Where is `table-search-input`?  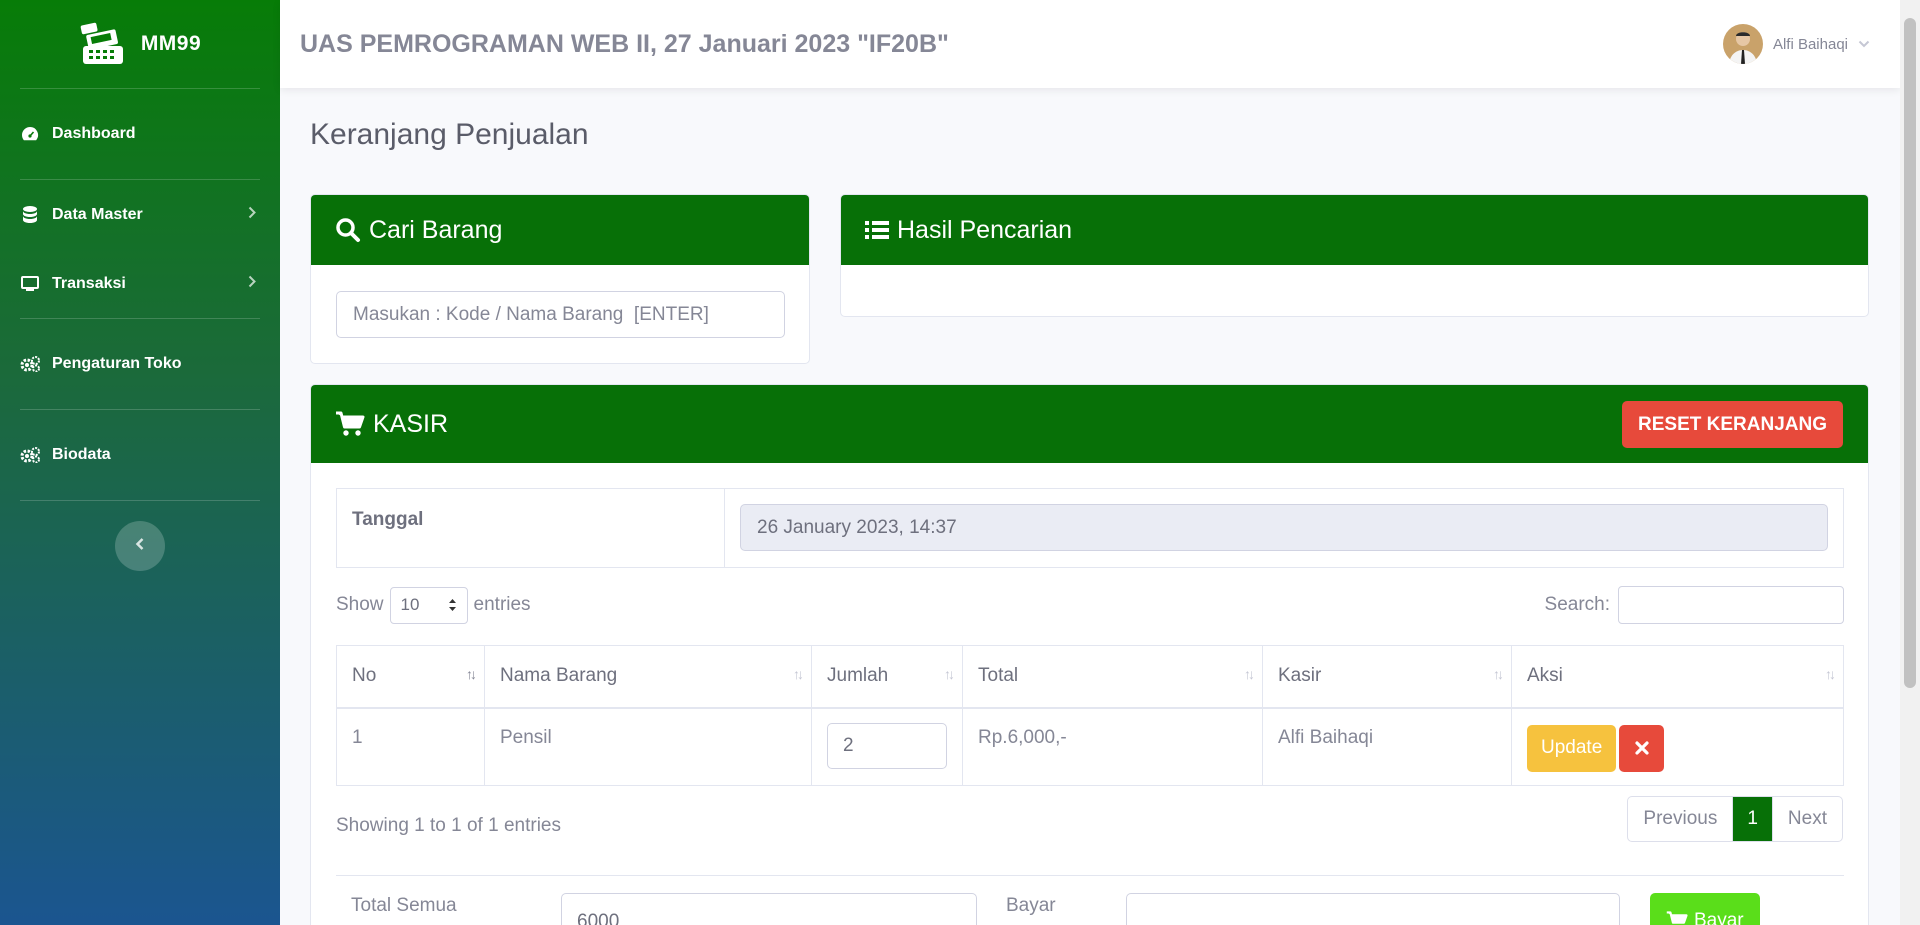 table-search-input is located at coordinates (1731, 605).